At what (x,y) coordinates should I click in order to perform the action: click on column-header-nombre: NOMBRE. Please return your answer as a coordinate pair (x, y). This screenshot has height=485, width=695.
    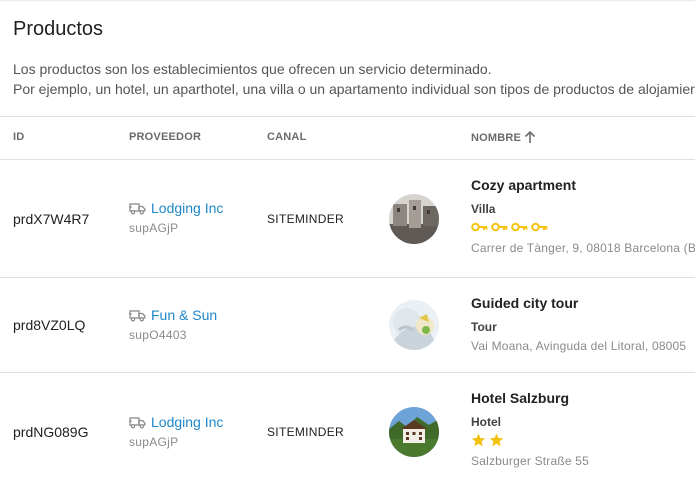
    Looking at the image, I should click on (503, 137).